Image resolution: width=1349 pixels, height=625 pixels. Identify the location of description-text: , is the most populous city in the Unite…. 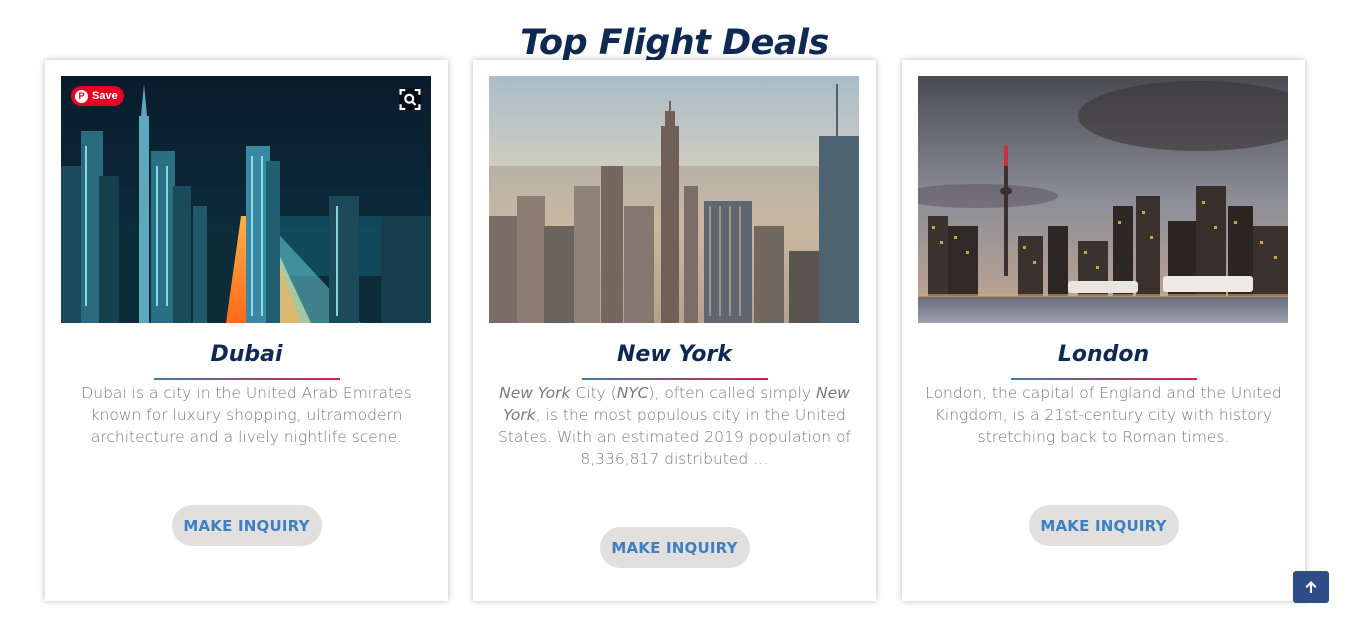
(674, 437).